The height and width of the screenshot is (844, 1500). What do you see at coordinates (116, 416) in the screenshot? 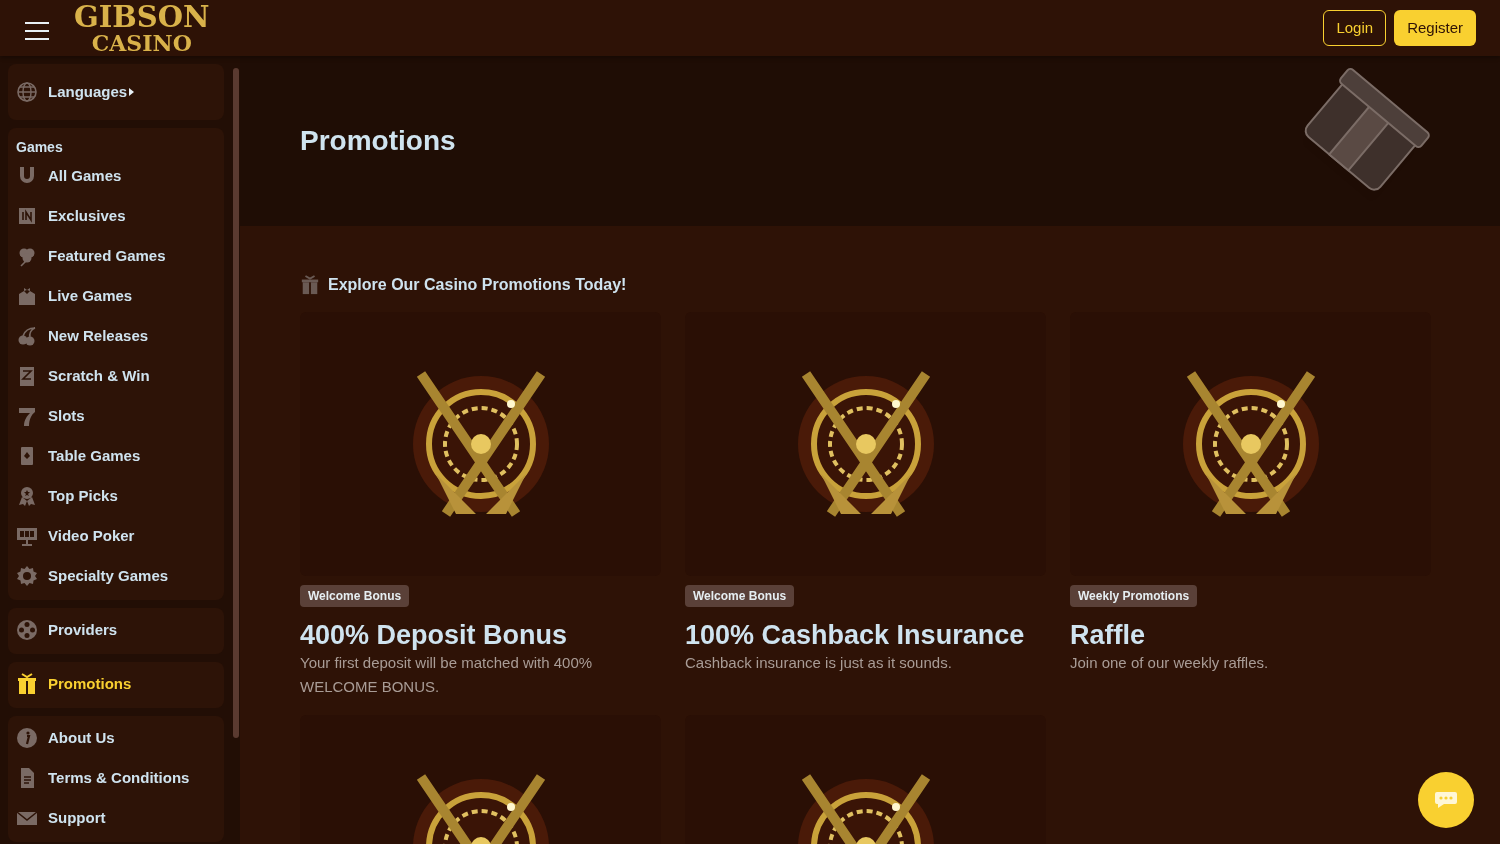
I see `sidebar-item: Slots` at bounding box center [116, 416].